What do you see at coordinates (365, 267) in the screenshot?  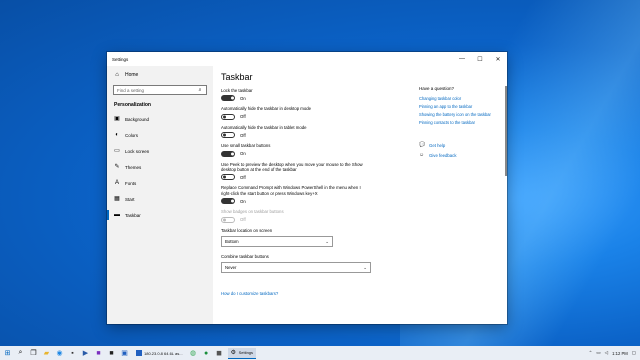 I see `chevron-down-icon: ⌄` at bounding box center [365, 267].